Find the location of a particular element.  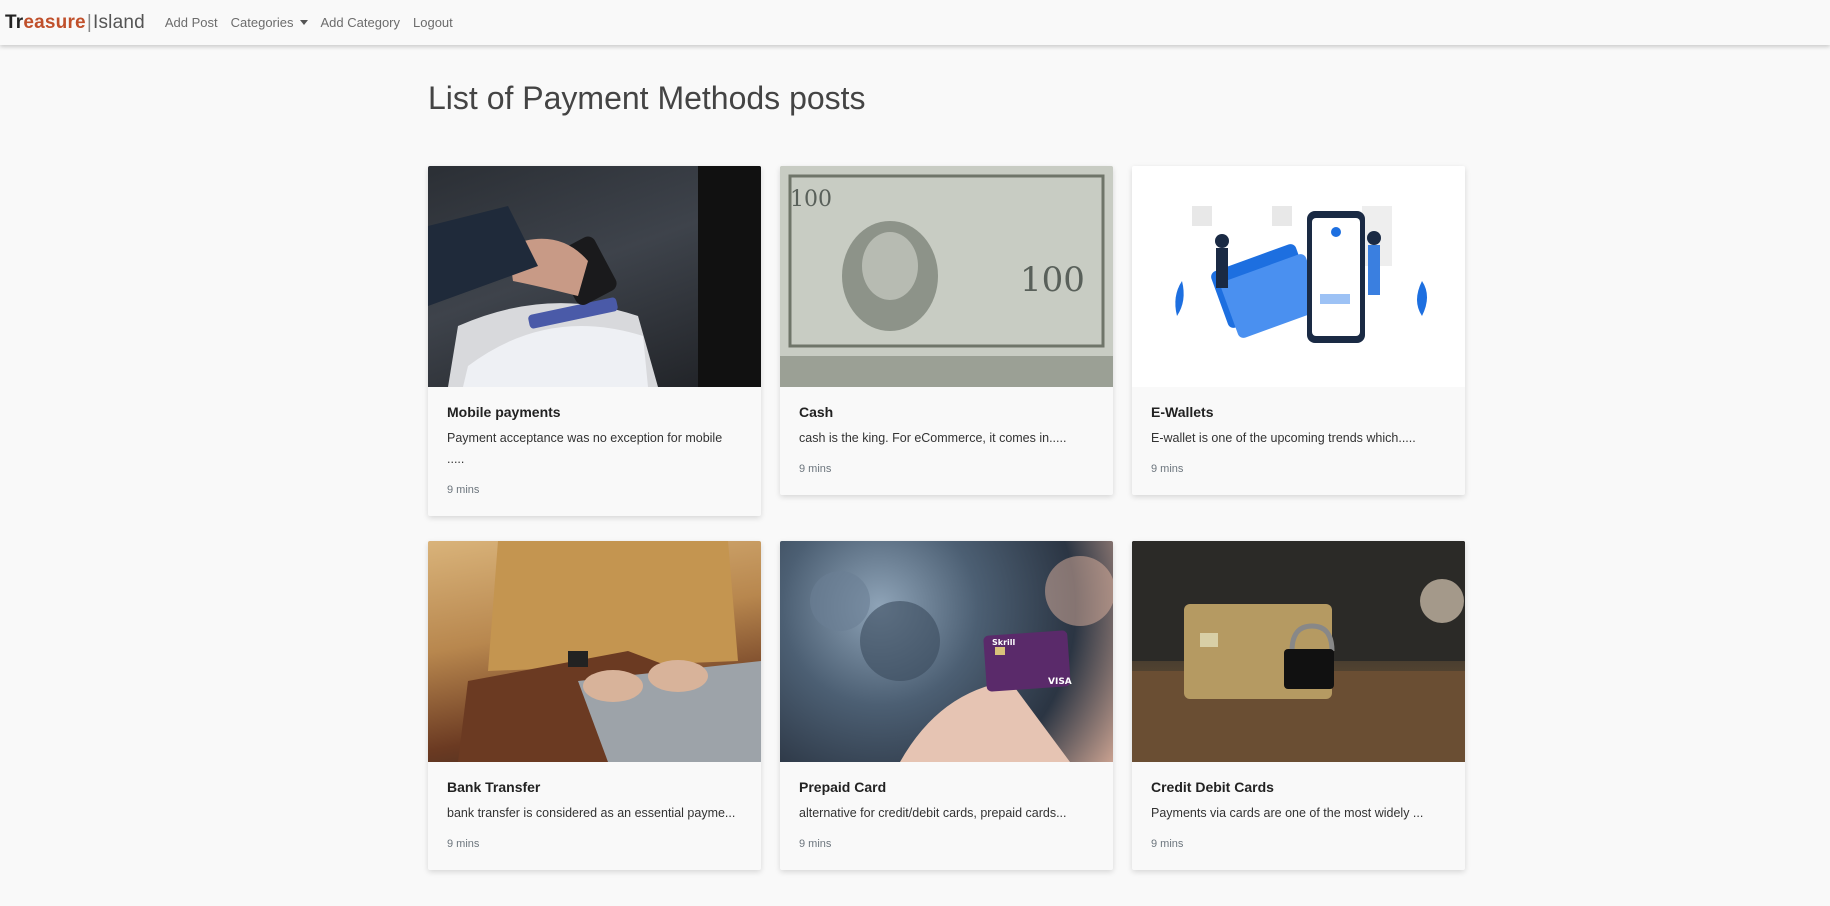

credit-card-lock-illustration is located at coordinates (1298, 651).